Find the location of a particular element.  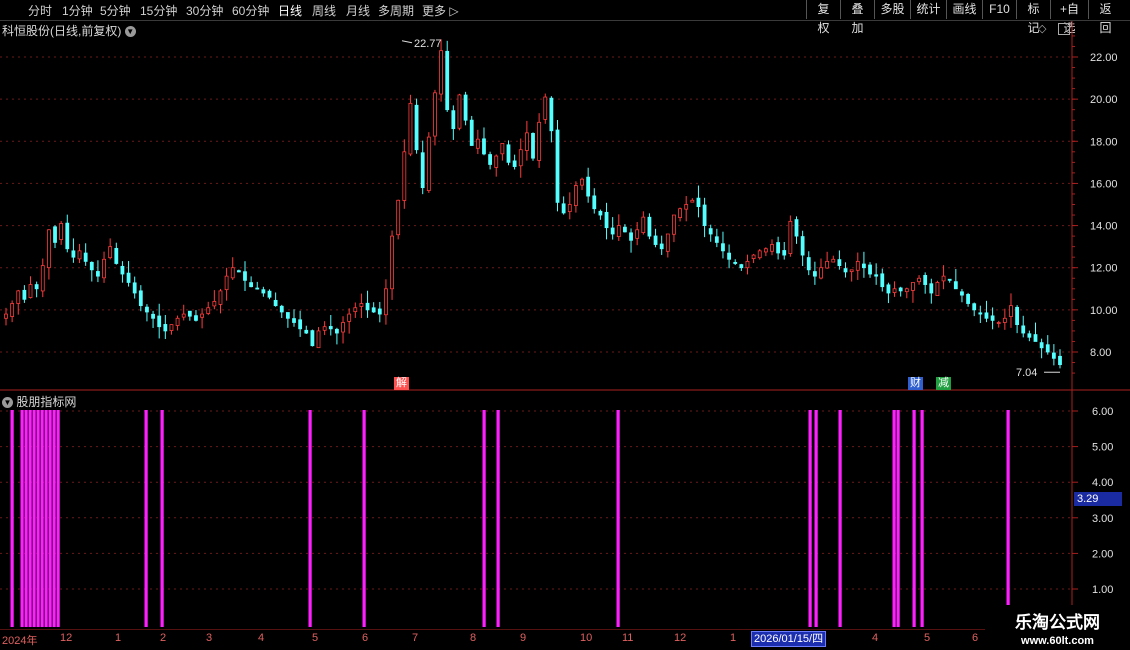

event-tag: 财 is located at coordinates (915, 383).